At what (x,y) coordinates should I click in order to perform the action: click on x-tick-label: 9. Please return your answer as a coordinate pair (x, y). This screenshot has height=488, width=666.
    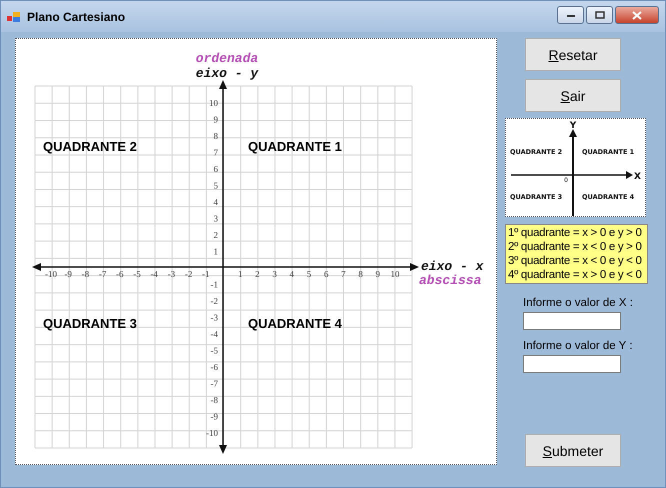
    Looking at the image, I should click on (378, 274).